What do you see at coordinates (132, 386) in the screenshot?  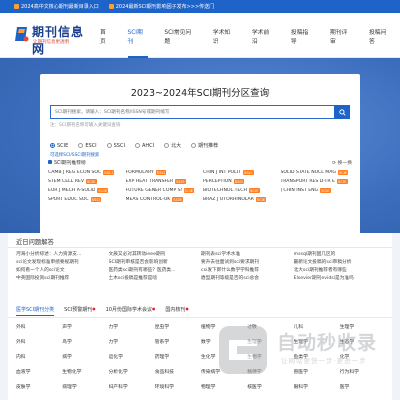 I see `category-link: 妇产科学` at bounding box center [132, 386].